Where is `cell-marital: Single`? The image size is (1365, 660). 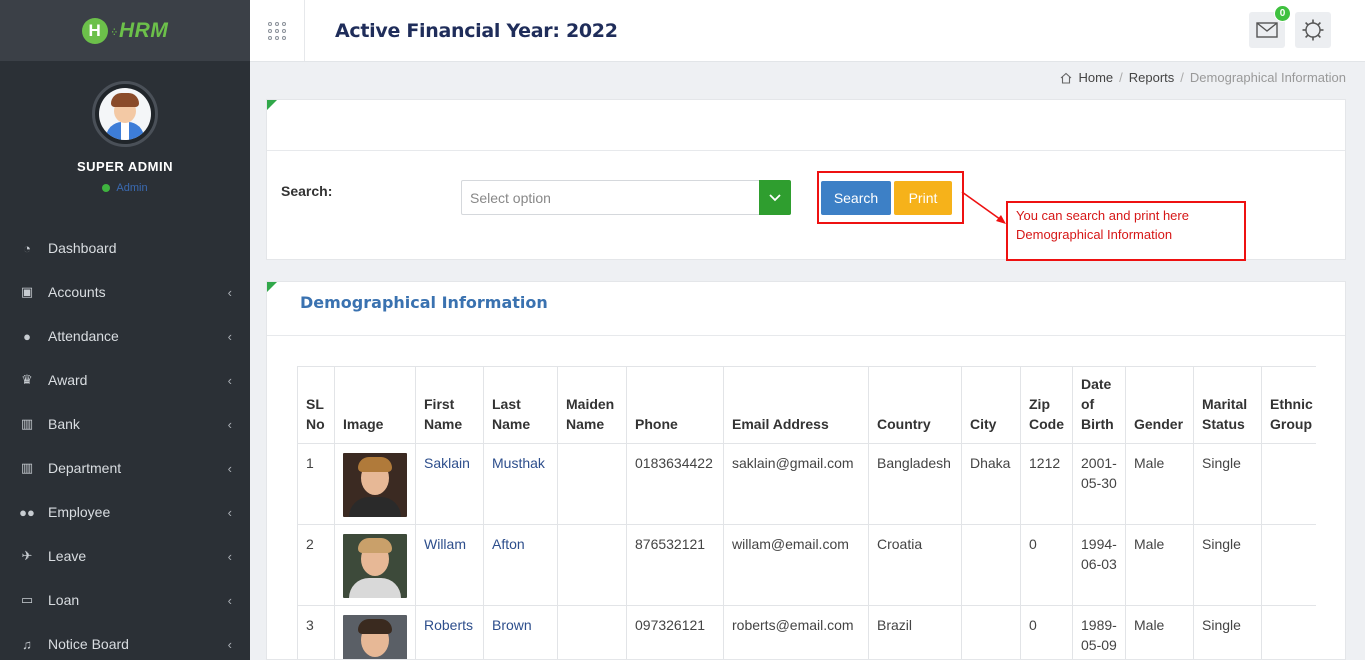
cell-marital: Single is located at coordinates (1227, 632).